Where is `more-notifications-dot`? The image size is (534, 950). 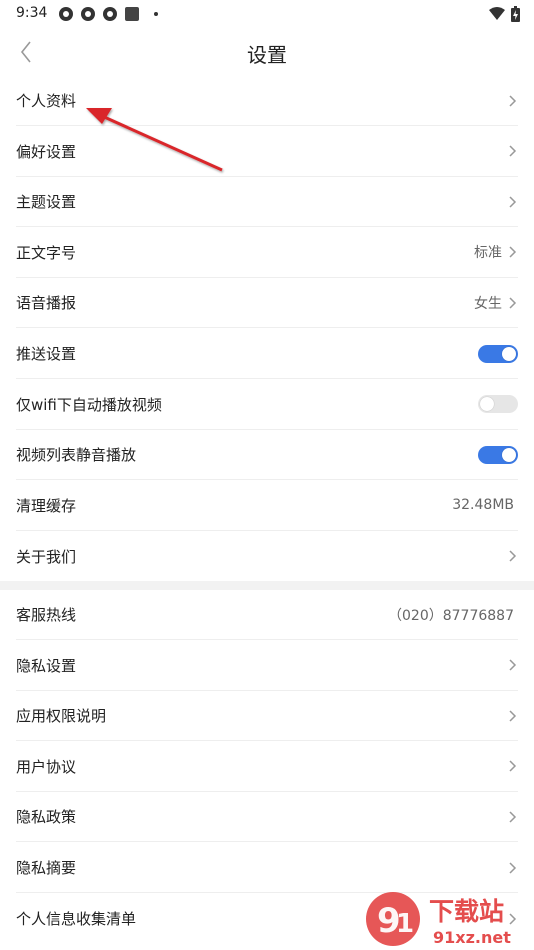 more-notifications-dot is located at coordinates (156, 14).